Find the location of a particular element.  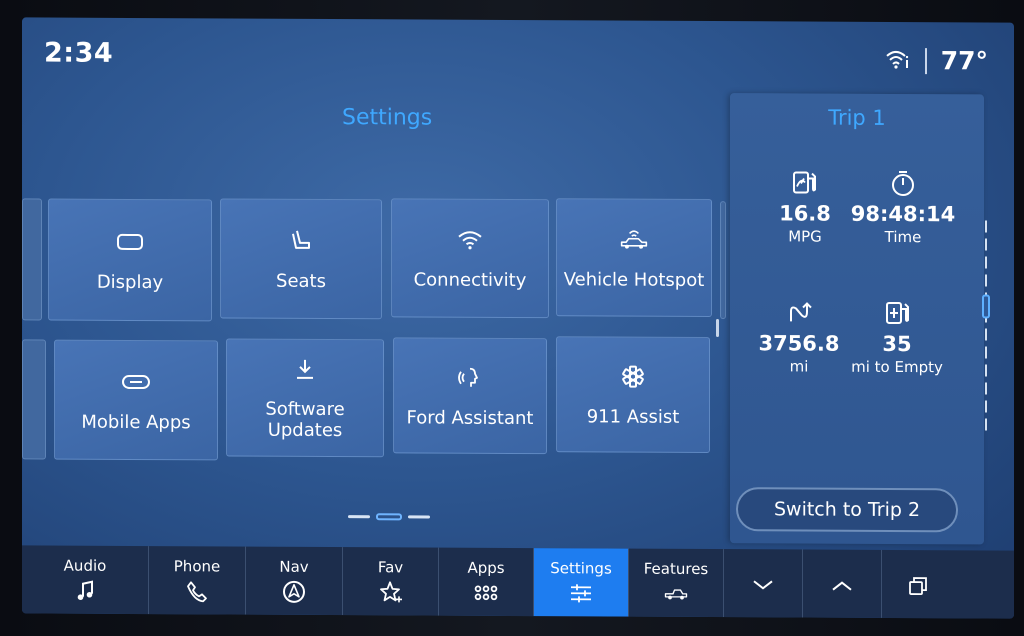

nav-label: Nav is located at coordinates (294, 566).